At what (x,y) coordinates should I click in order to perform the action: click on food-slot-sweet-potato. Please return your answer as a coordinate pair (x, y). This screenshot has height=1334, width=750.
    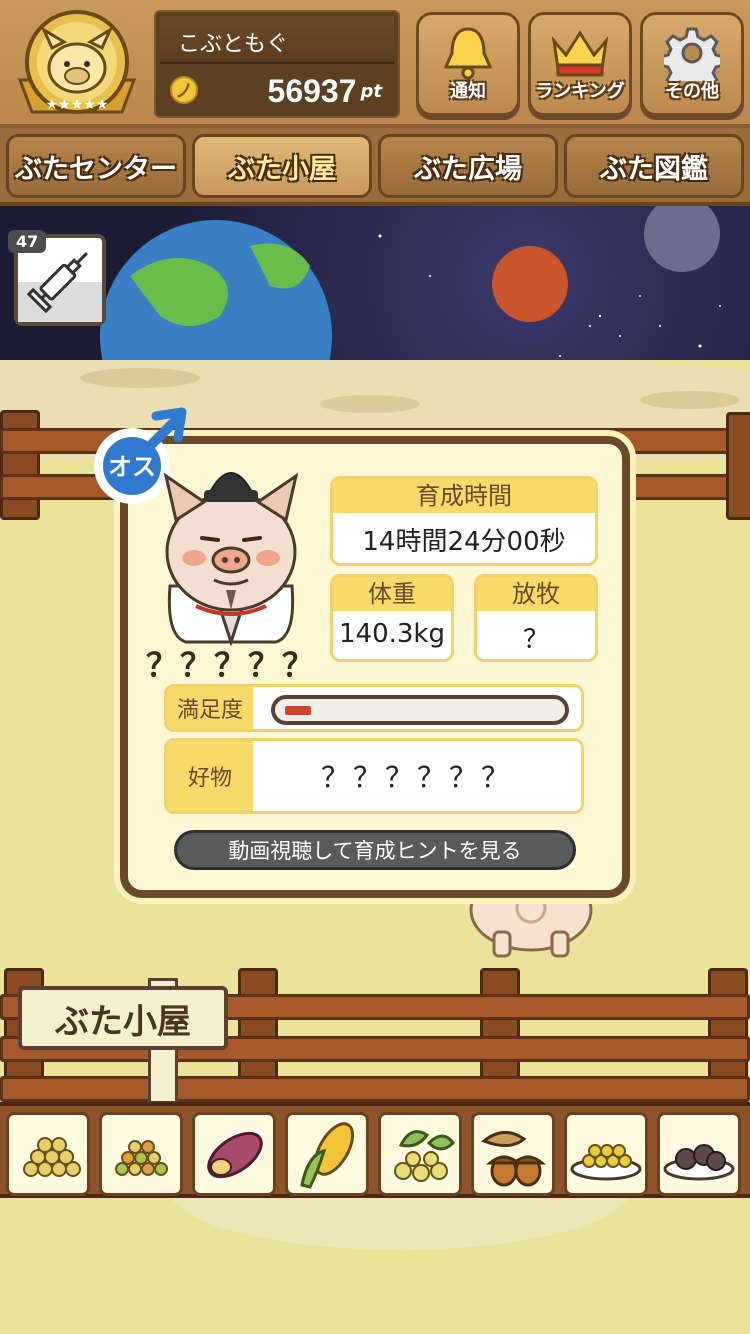
    Looking at the image, I should click on (234, 1154).